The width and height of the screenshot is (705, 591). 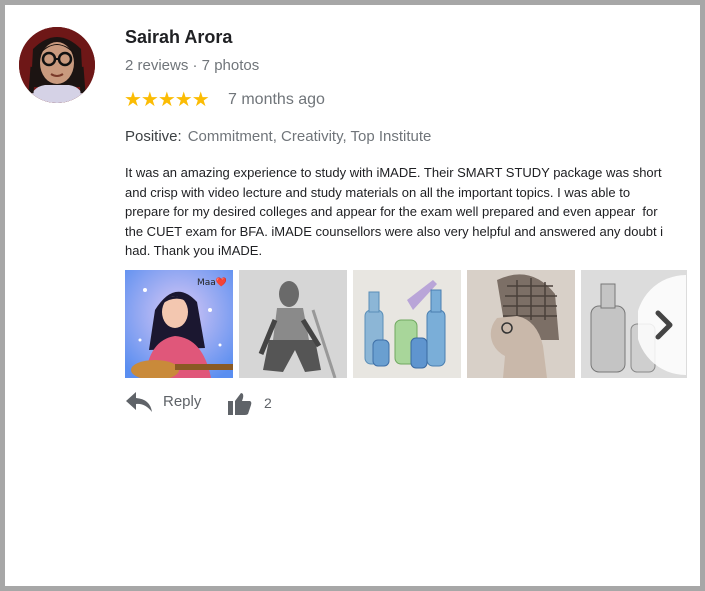 I want to click on positive-values: Commitment, Creativity, Top Institute, so click(x=309, y=136).